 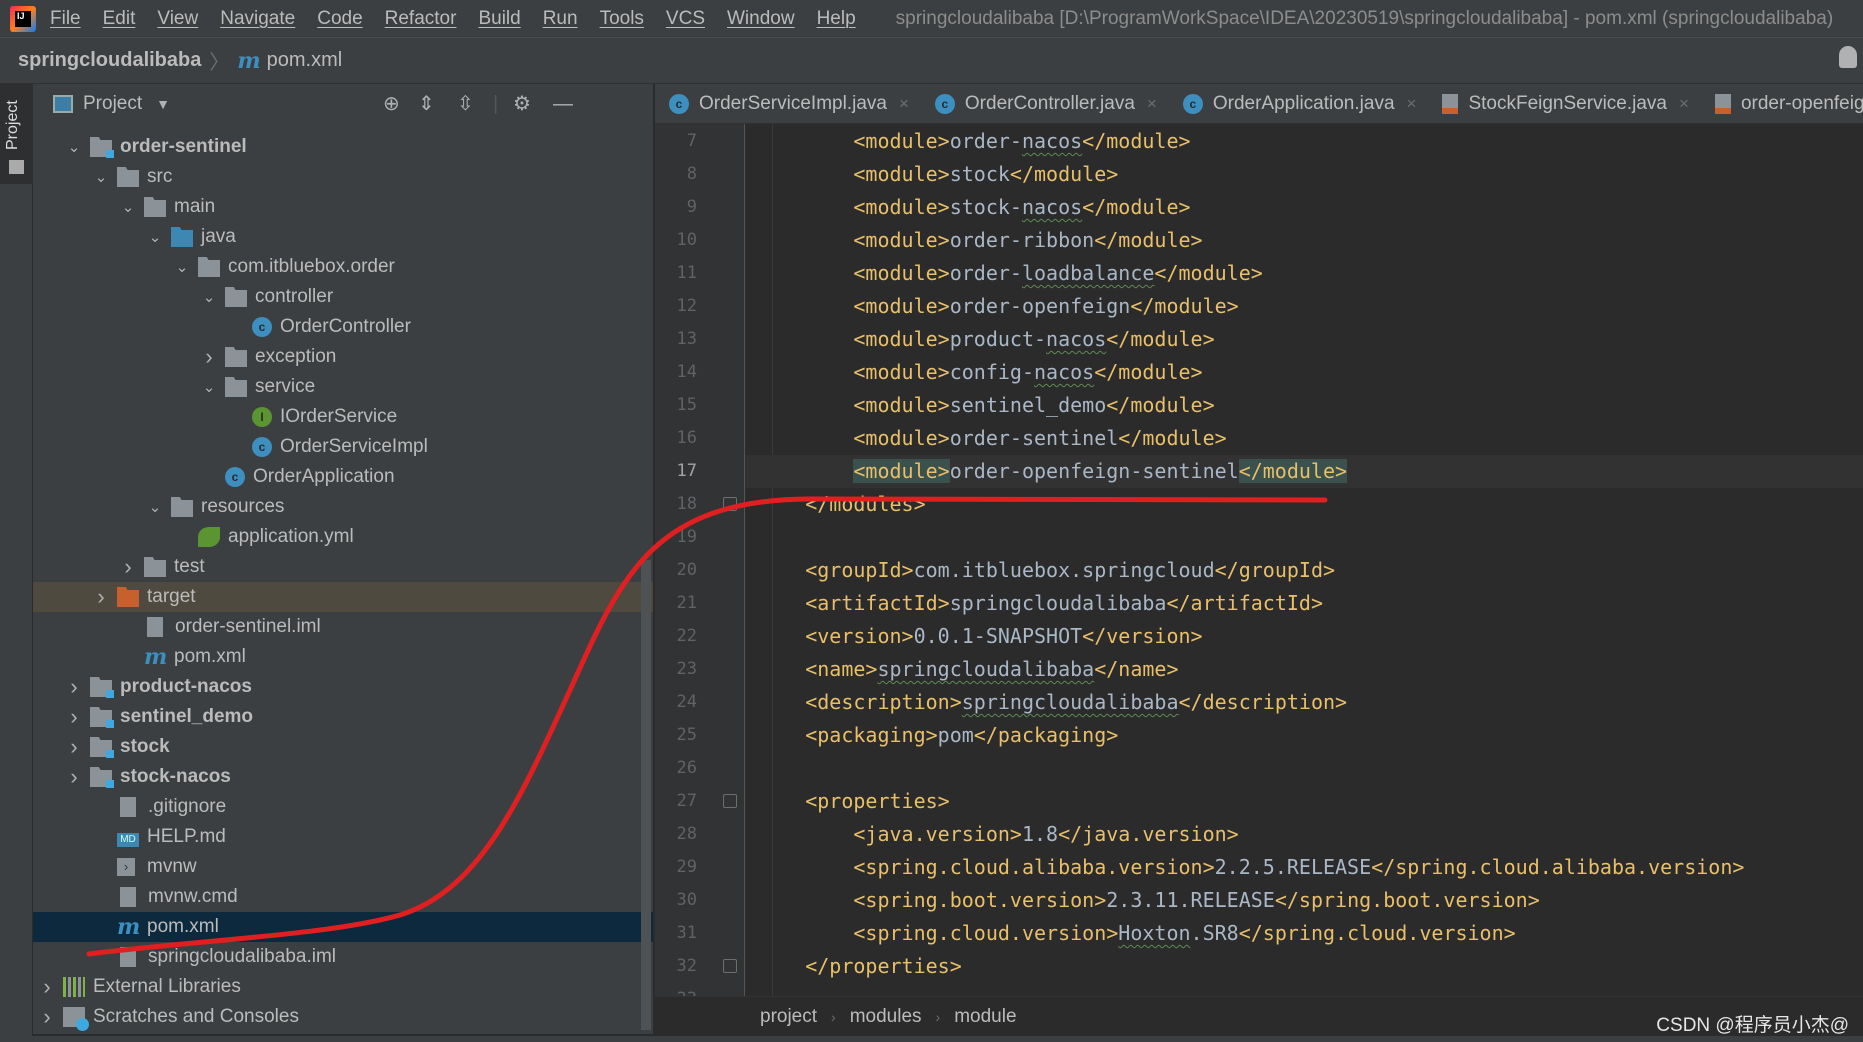 I want to click on tree-item: I IOrderService, so click(x=343, y=417).